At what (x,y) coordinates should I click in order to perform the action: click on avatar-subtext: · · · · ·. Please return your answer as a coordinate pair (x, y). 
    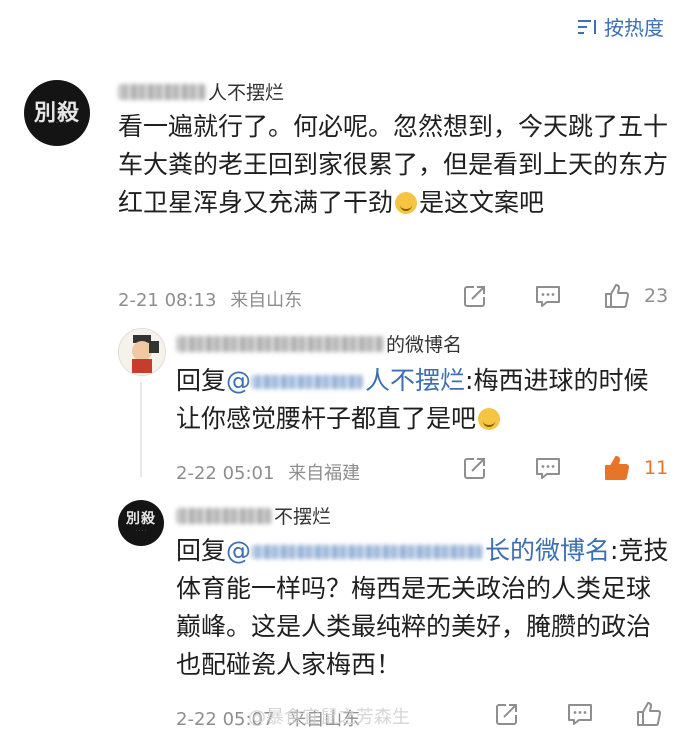
    Looking at the image, I should click on (57, 123).